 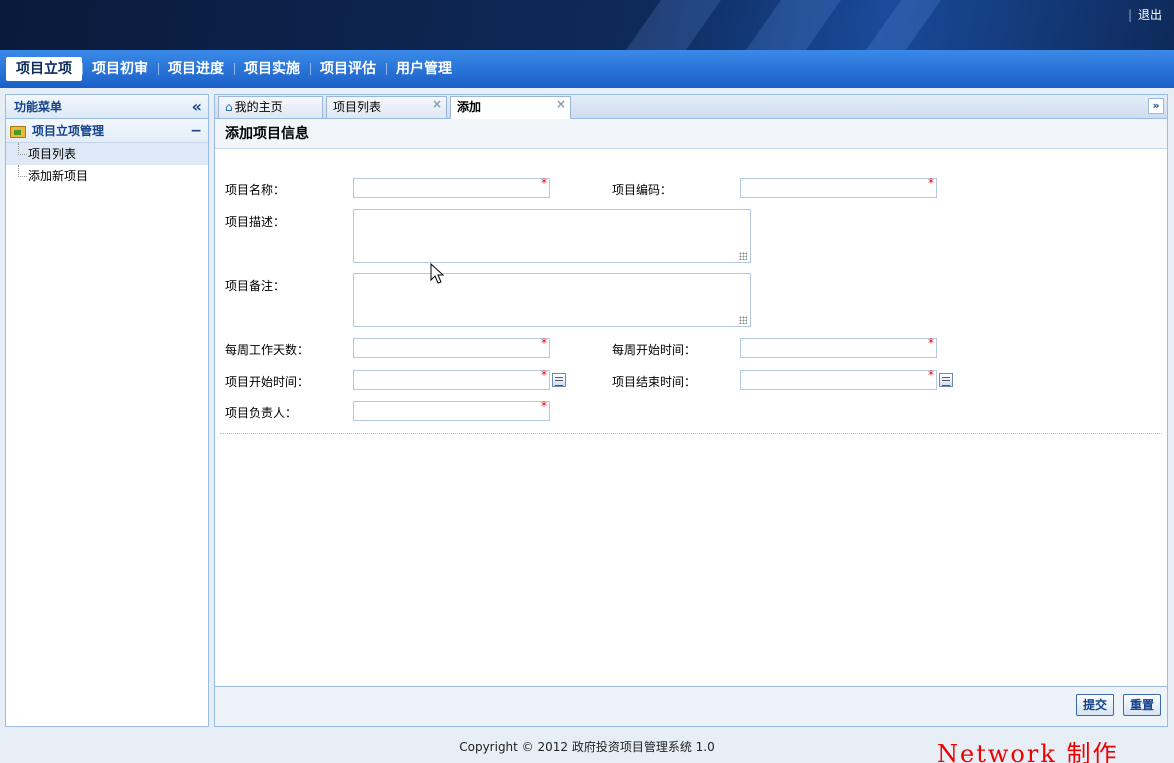 I want to click on collapse-icon: «, so click(x=197, y=106).